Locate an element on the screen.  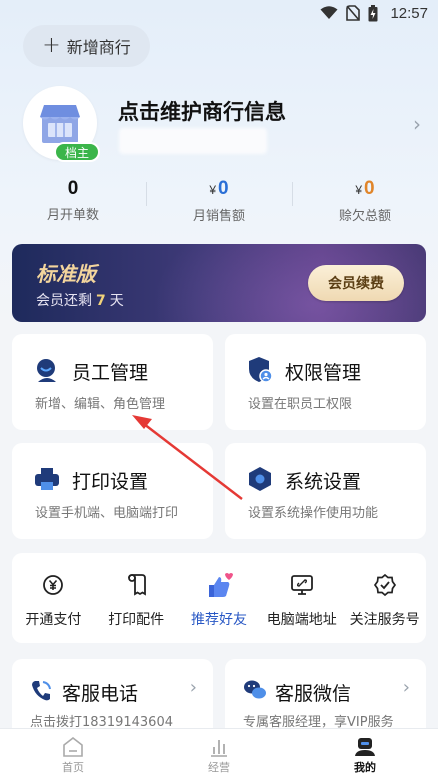
owner-badge: 档主 is located at coordinates (77, 152).